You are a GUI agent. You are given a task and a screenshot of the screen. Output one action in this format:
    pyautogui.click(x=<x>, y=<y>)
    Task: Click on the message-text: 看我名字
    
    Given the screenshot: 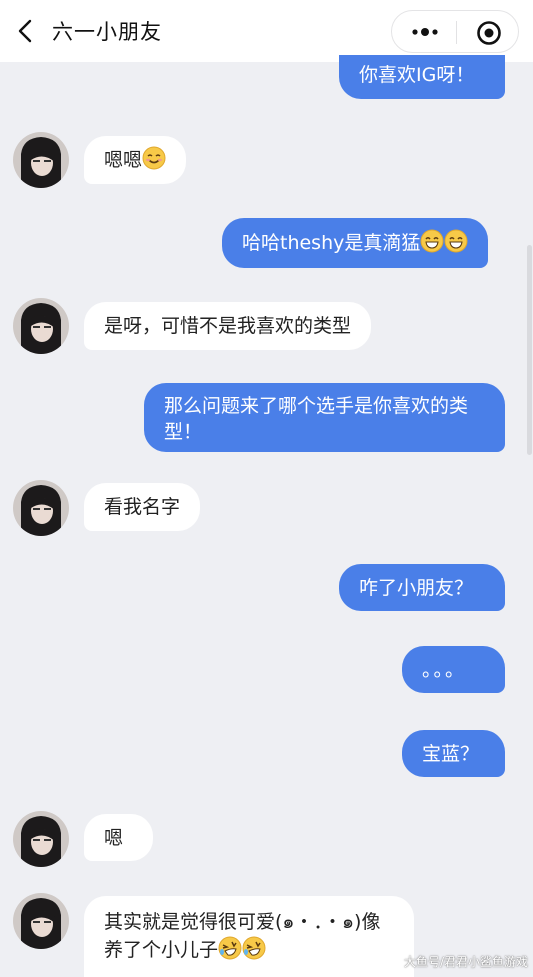 What is the action you would take?
    pyautogui.click(x=142, y=507)
    